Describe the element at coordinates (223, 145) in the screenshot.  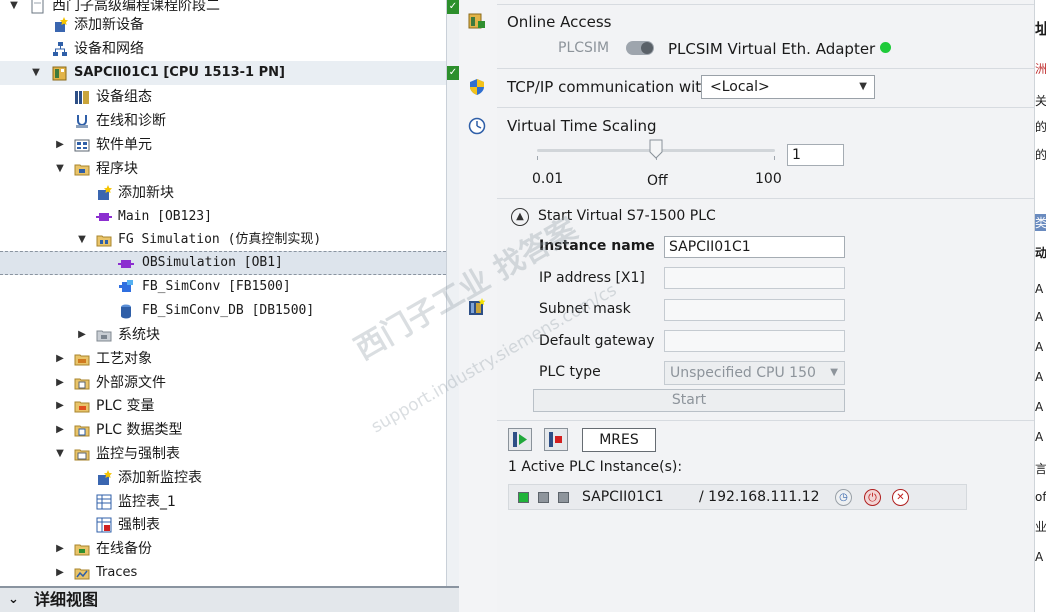
I see `tree-item-software-units: ▶ 软件单元` at that location.